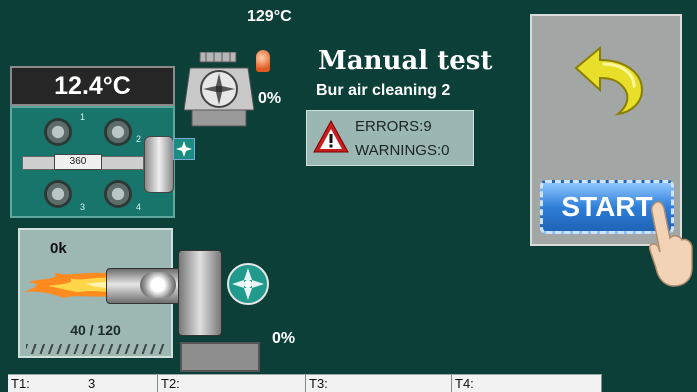 This screenshot has height=392, width=697. Describe the element at coordinates (170, 383) in the screenshot. I see `t2-label: T2:` at that location.